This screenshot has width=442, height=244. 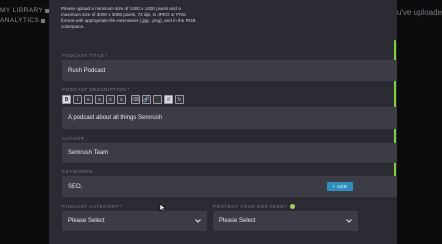 I want to click on podcast-title-value: Rush Podcast, so click(x=87, y=70).